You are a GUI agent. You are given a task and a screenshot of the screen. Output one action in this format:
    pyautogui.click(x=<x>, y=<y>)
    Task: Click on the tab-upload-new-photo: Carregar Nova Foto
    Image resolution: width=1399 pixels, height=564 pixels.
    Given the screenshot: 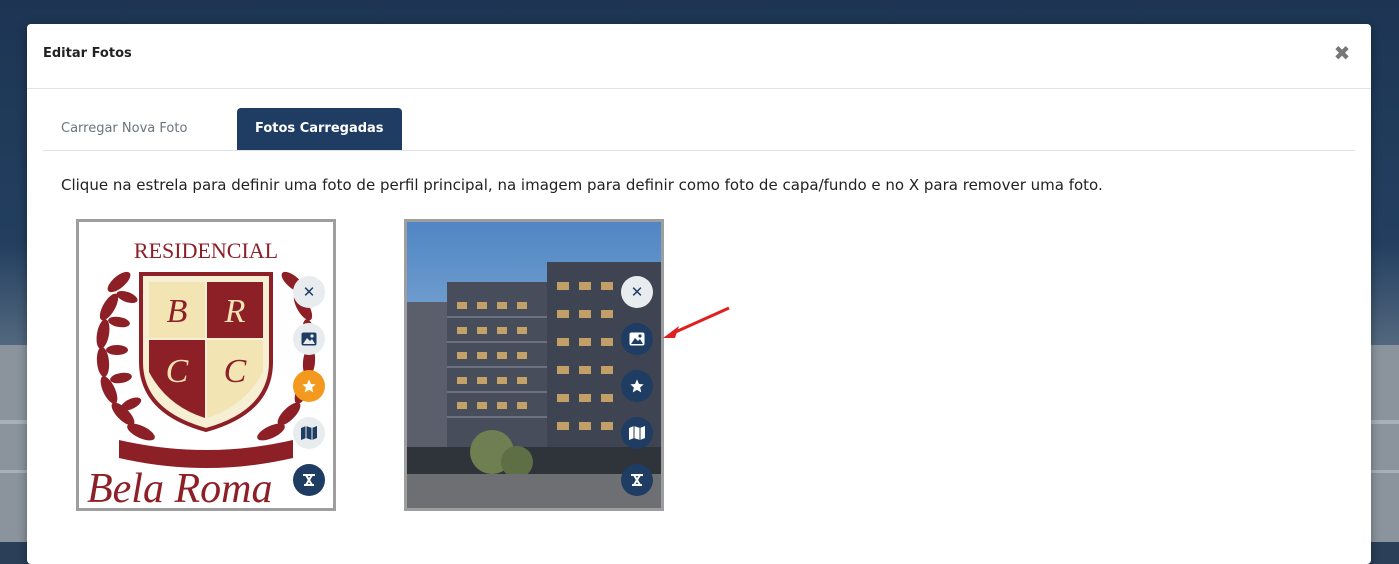 What is the action you would take?
    pyautogui.click(x=124, y=129)
    